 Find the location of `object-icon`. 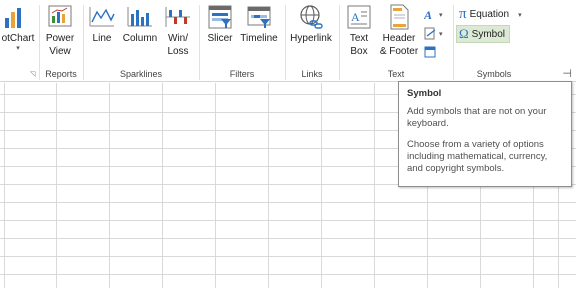

object-icon is located at coordinates (430, 52).